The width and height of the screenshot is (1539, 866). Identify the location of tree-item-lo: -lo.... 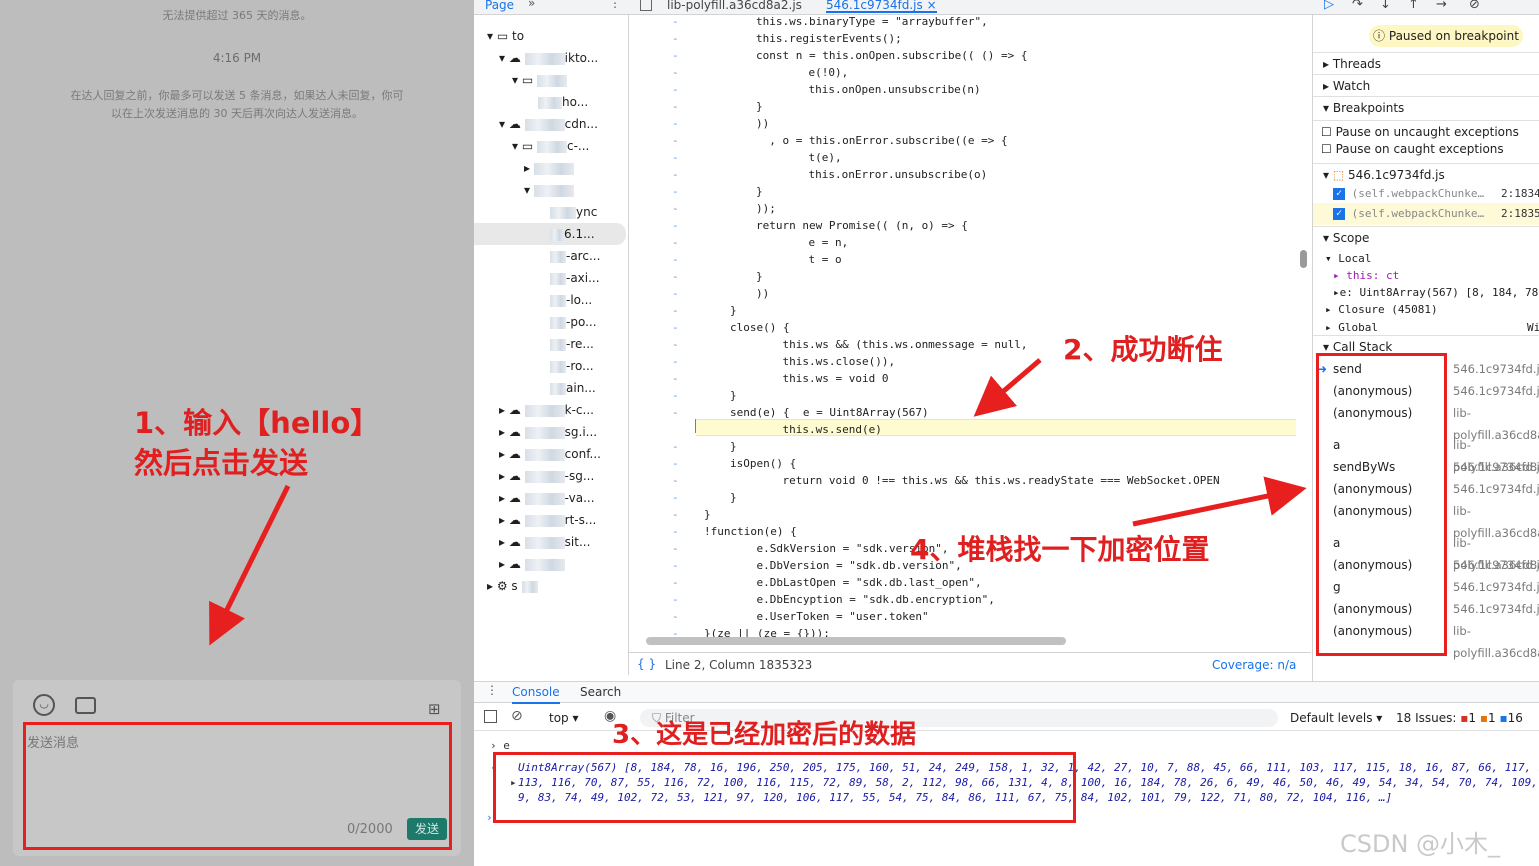
(571, 300).